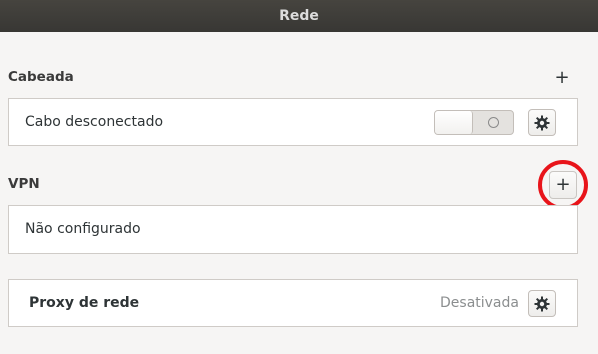 This screenshot has height=354, width=598. What do you see at coordinates (84, 303) in the screenshot?
I see `proxy-label: Proxy de rede` at bounding box center [84, 303].